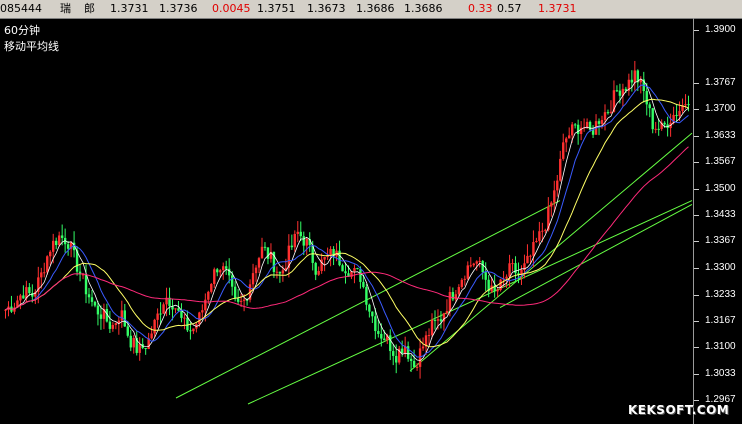 Image resolution: width=742 pixels, height=424 pixels. Describe the element at coordinates (21, 8) in the screenshot. I see `instrument-code: 085444` at that location.